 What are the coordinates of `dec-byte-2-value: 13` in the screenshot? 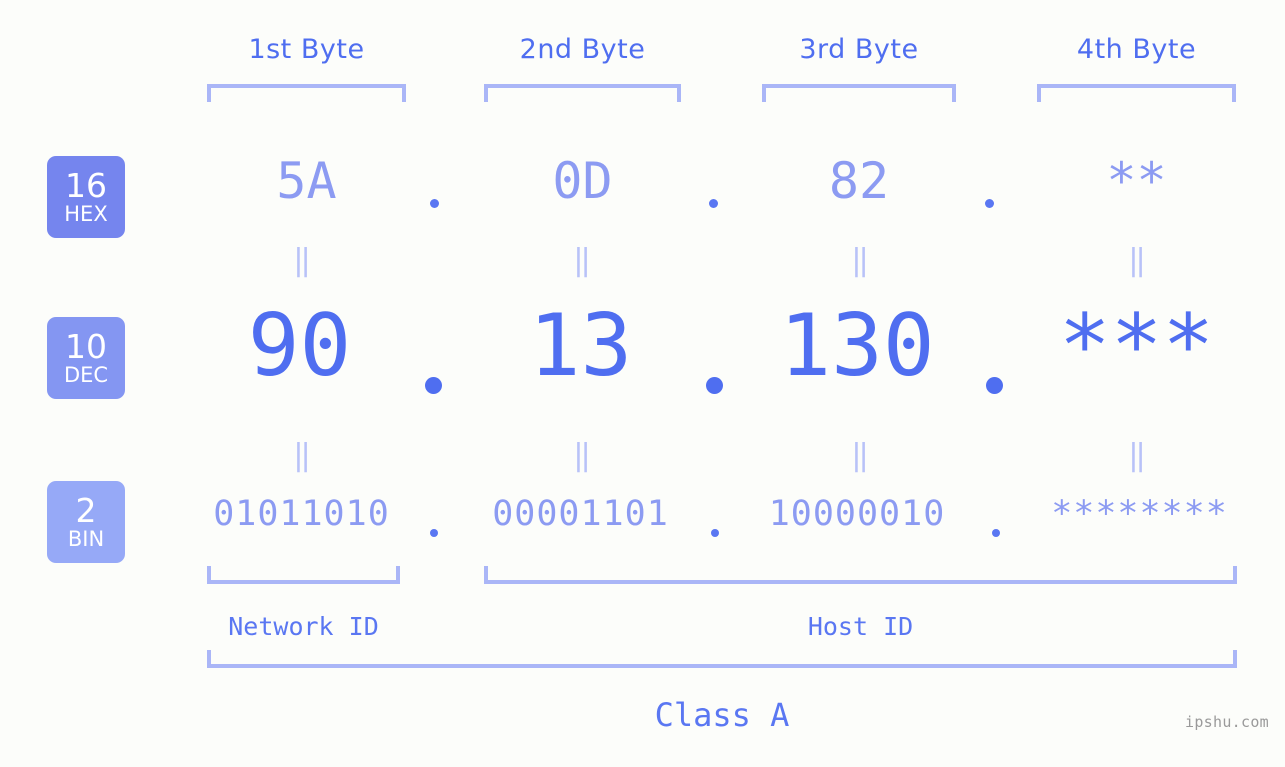 It's located at (580, 346).